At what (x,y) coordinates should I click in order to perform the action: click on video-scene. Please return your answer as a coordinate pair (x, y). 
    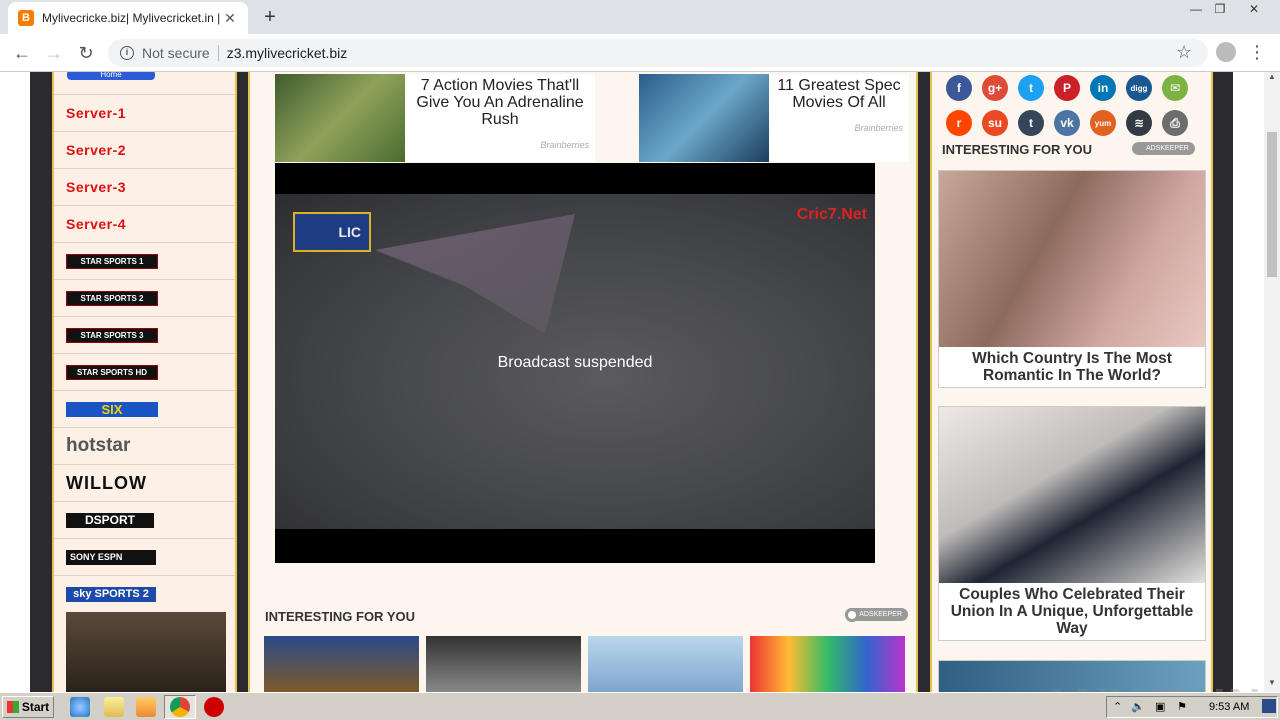
    Looking at the image, I should click on (475, 274).